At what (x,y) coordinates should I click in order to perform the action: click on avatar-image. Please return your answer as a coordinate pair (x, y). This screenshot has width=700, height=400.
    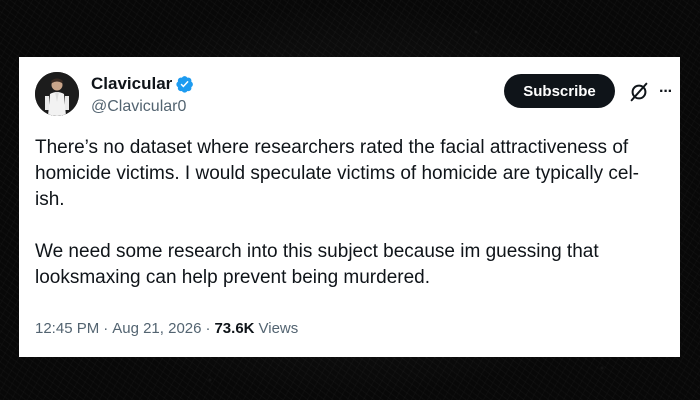
    Looking at the image, I should click on (57, 94).